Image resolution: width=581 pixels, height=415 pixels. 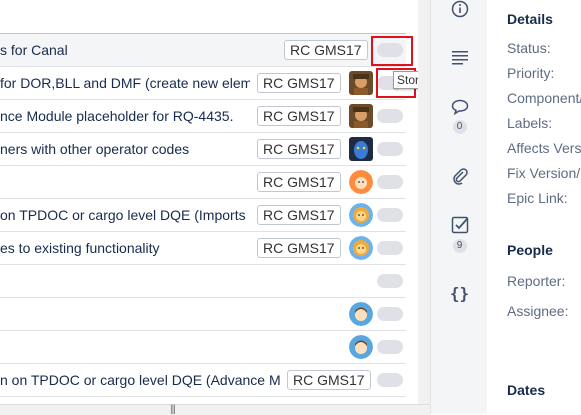 What do you see at coordinates (536, 281) in the screenshot?
I see `field-reporter-label: Reporter:` at bounding box center [536, 281].